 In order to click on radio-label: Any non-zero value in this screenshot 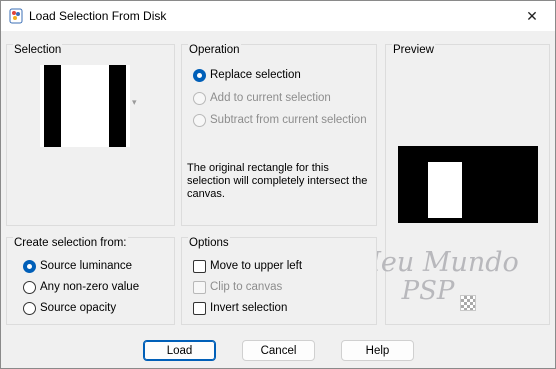, I will do `click(90, 287)`.